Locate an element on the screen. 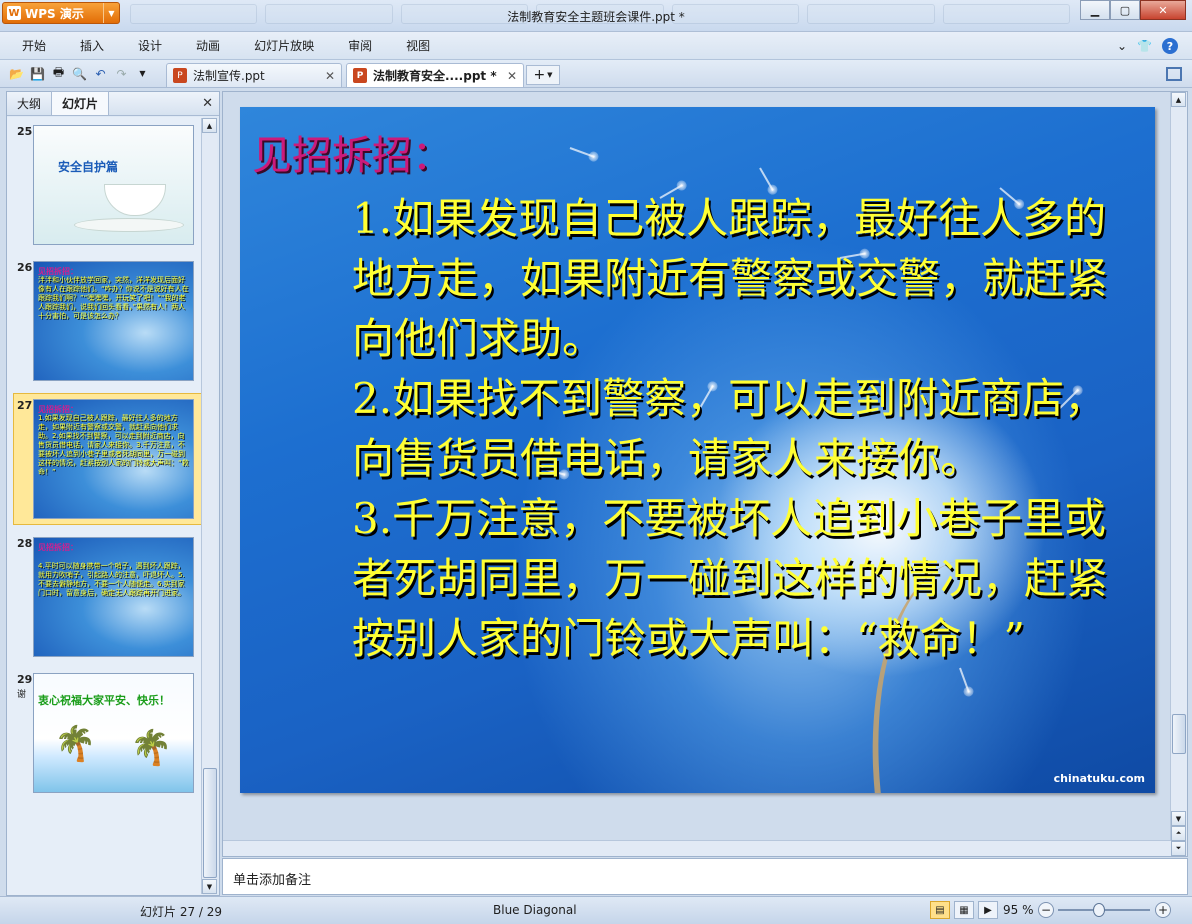 The height and width of the screenshot is (924, 1192). tab-label: 法制教育安全....ppt * is located at coordinates (435, 76).